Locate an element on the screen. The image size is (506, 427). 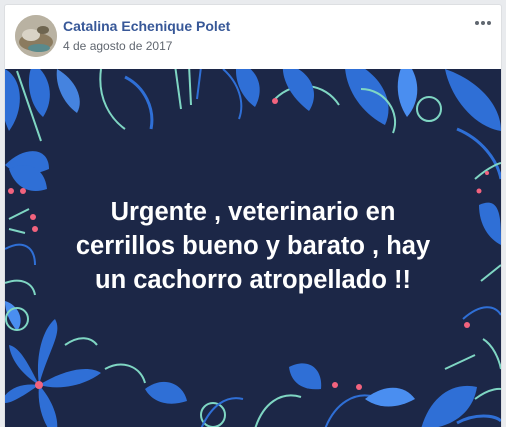
more-options-icon is located at coordinates (483, 23).